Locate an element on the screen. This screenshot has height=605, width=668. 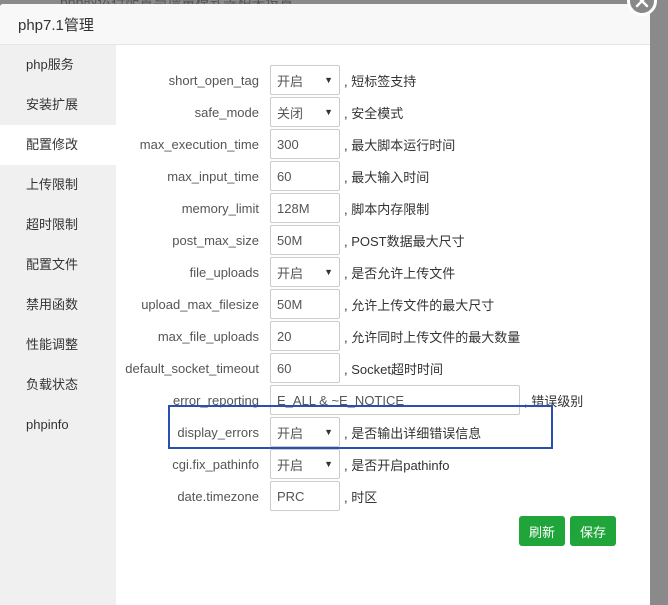
upload-max-filesize-input: 50M is located at coordinates (305, 304).